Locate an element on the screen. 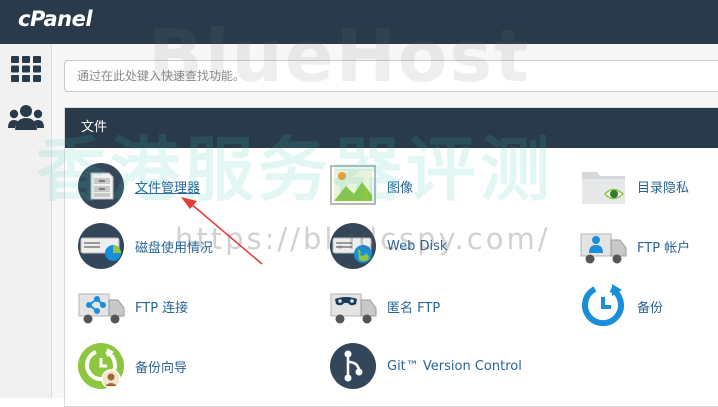 This screenshot has height=407, width=718. sidebar-item-users is located at coordinates (26, 117).